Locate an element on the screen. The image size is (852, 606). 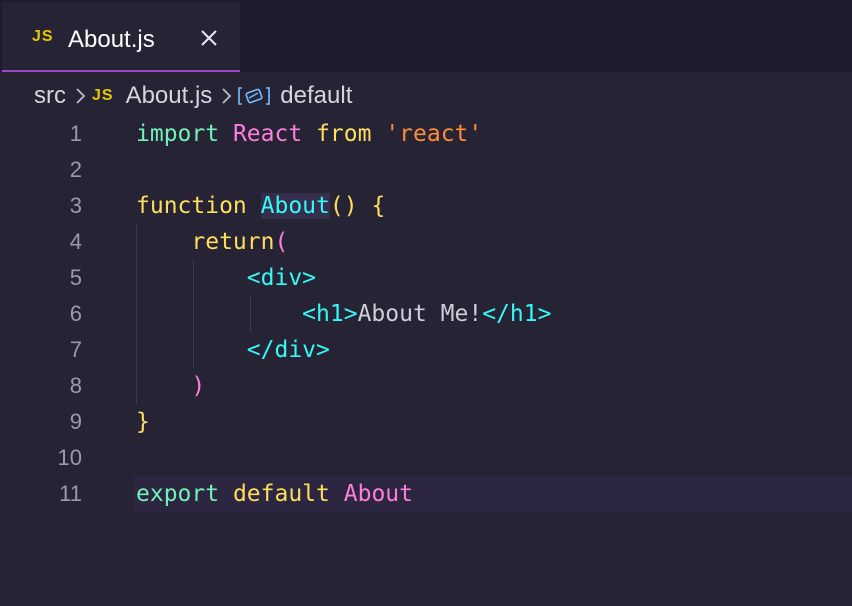
code-line-5: 5 <div> is located at coordinates (426, 278).